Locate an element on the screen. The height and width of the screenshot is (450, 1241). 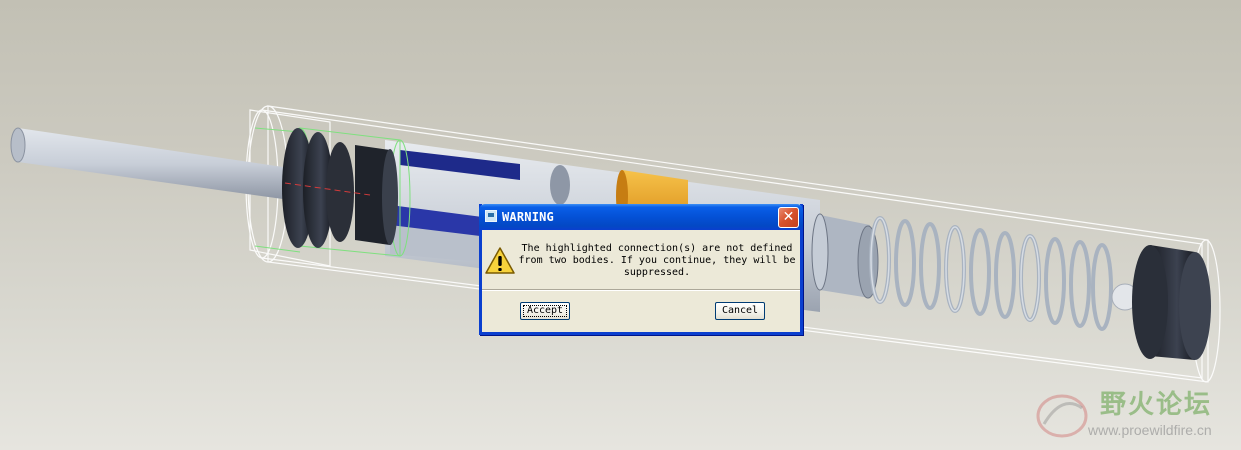
watermark-site-name: 野火论坛 is located at coordinates (1156, 405).